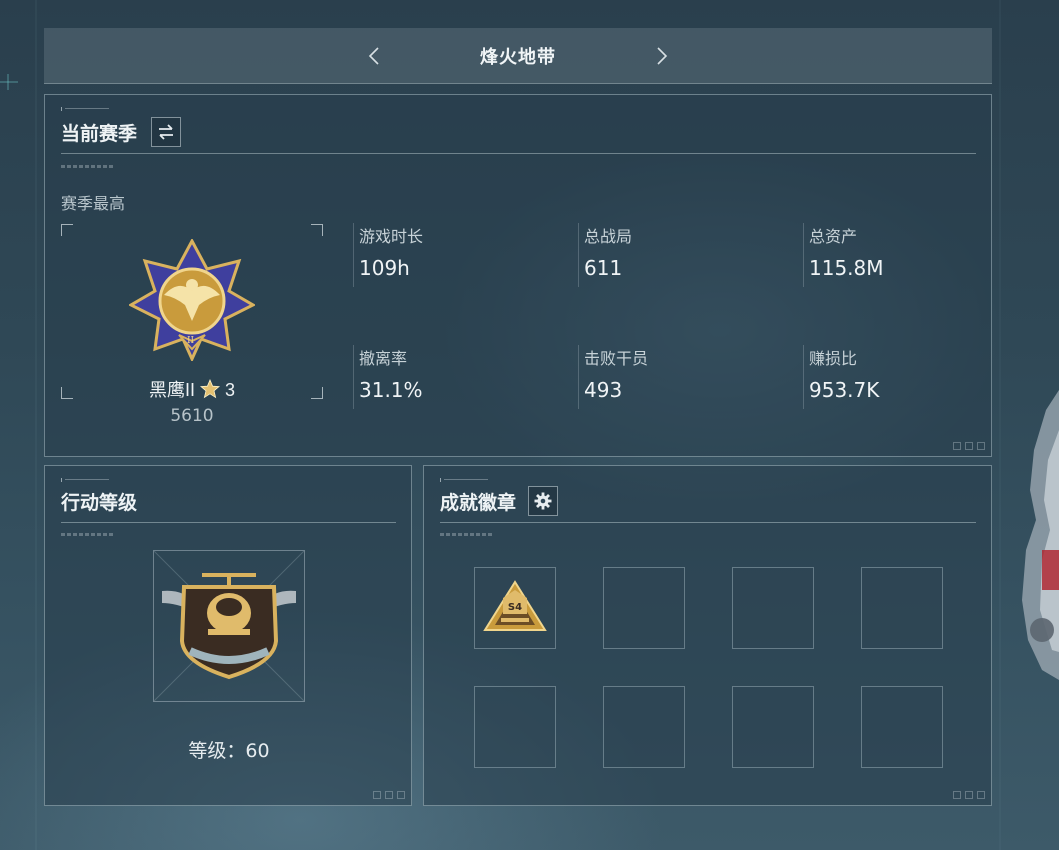  I want to click on next-mode-button, so click(662, 56).